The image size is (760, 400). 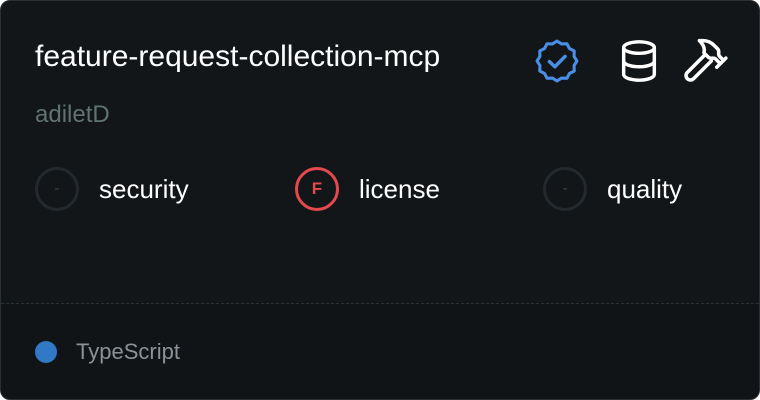 I want to click on license-score: F license, so click(x=367, y=189).